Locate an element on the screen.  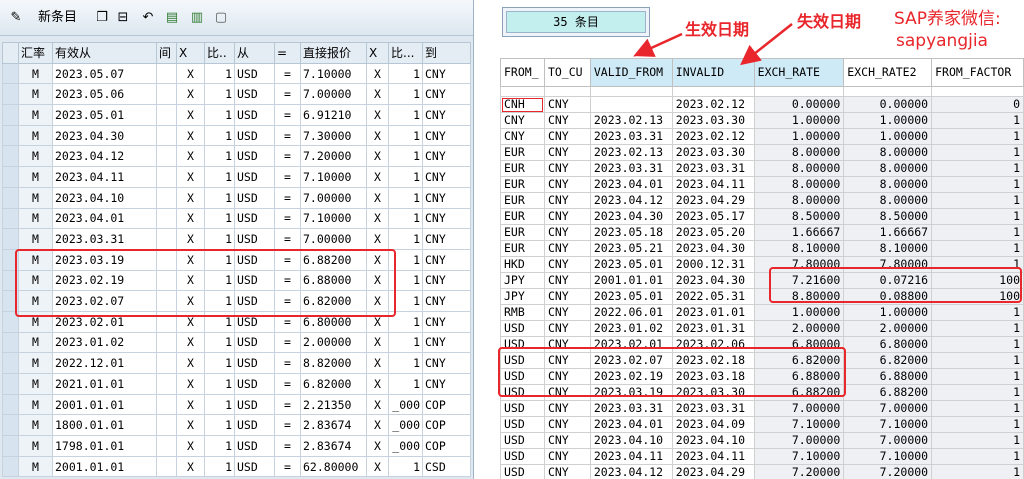
col-header-from: FROM_ is located at coordinates (522, 72).